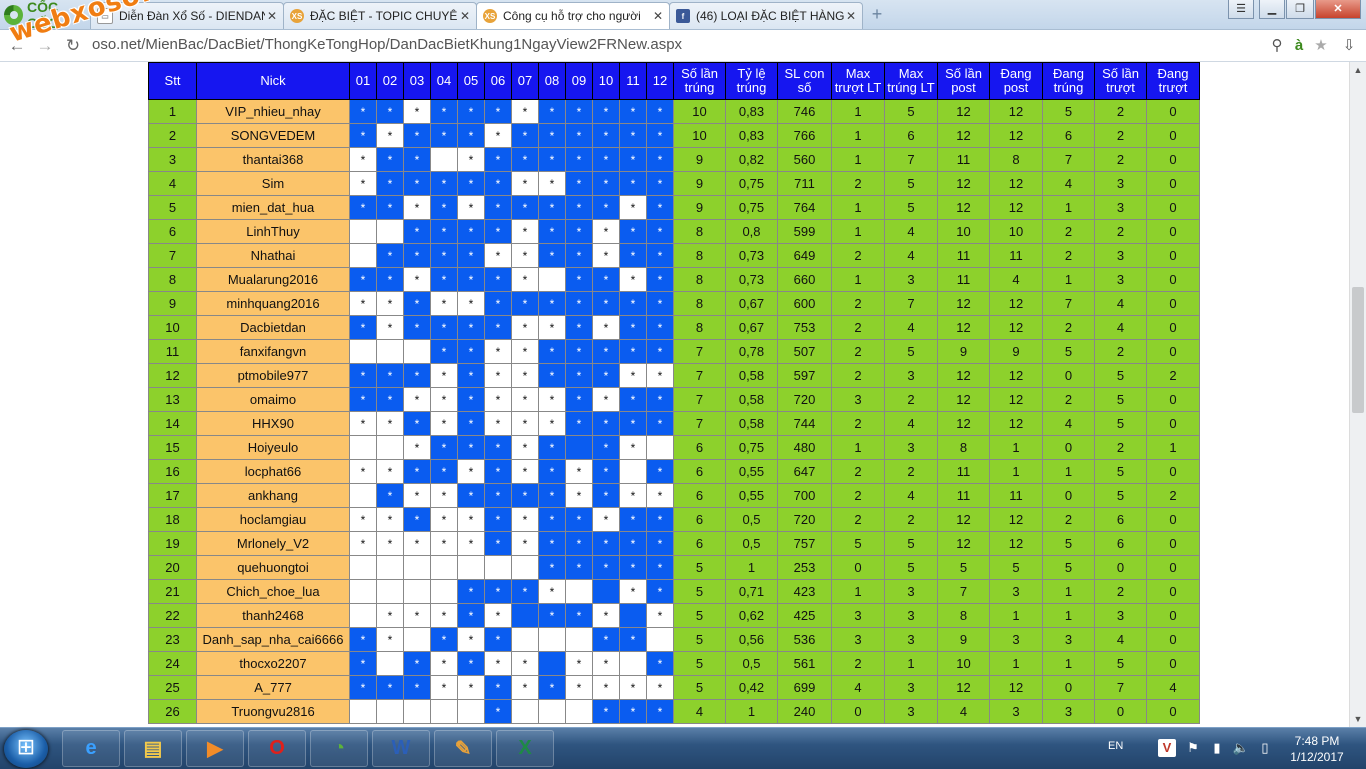 This screenshot has height=769, width=1366. What do you see at coordinates (751, 81) in the screenshot?
I see `header-stat-1: Tỷ lệ trúng` at bounding box center [751, 81].